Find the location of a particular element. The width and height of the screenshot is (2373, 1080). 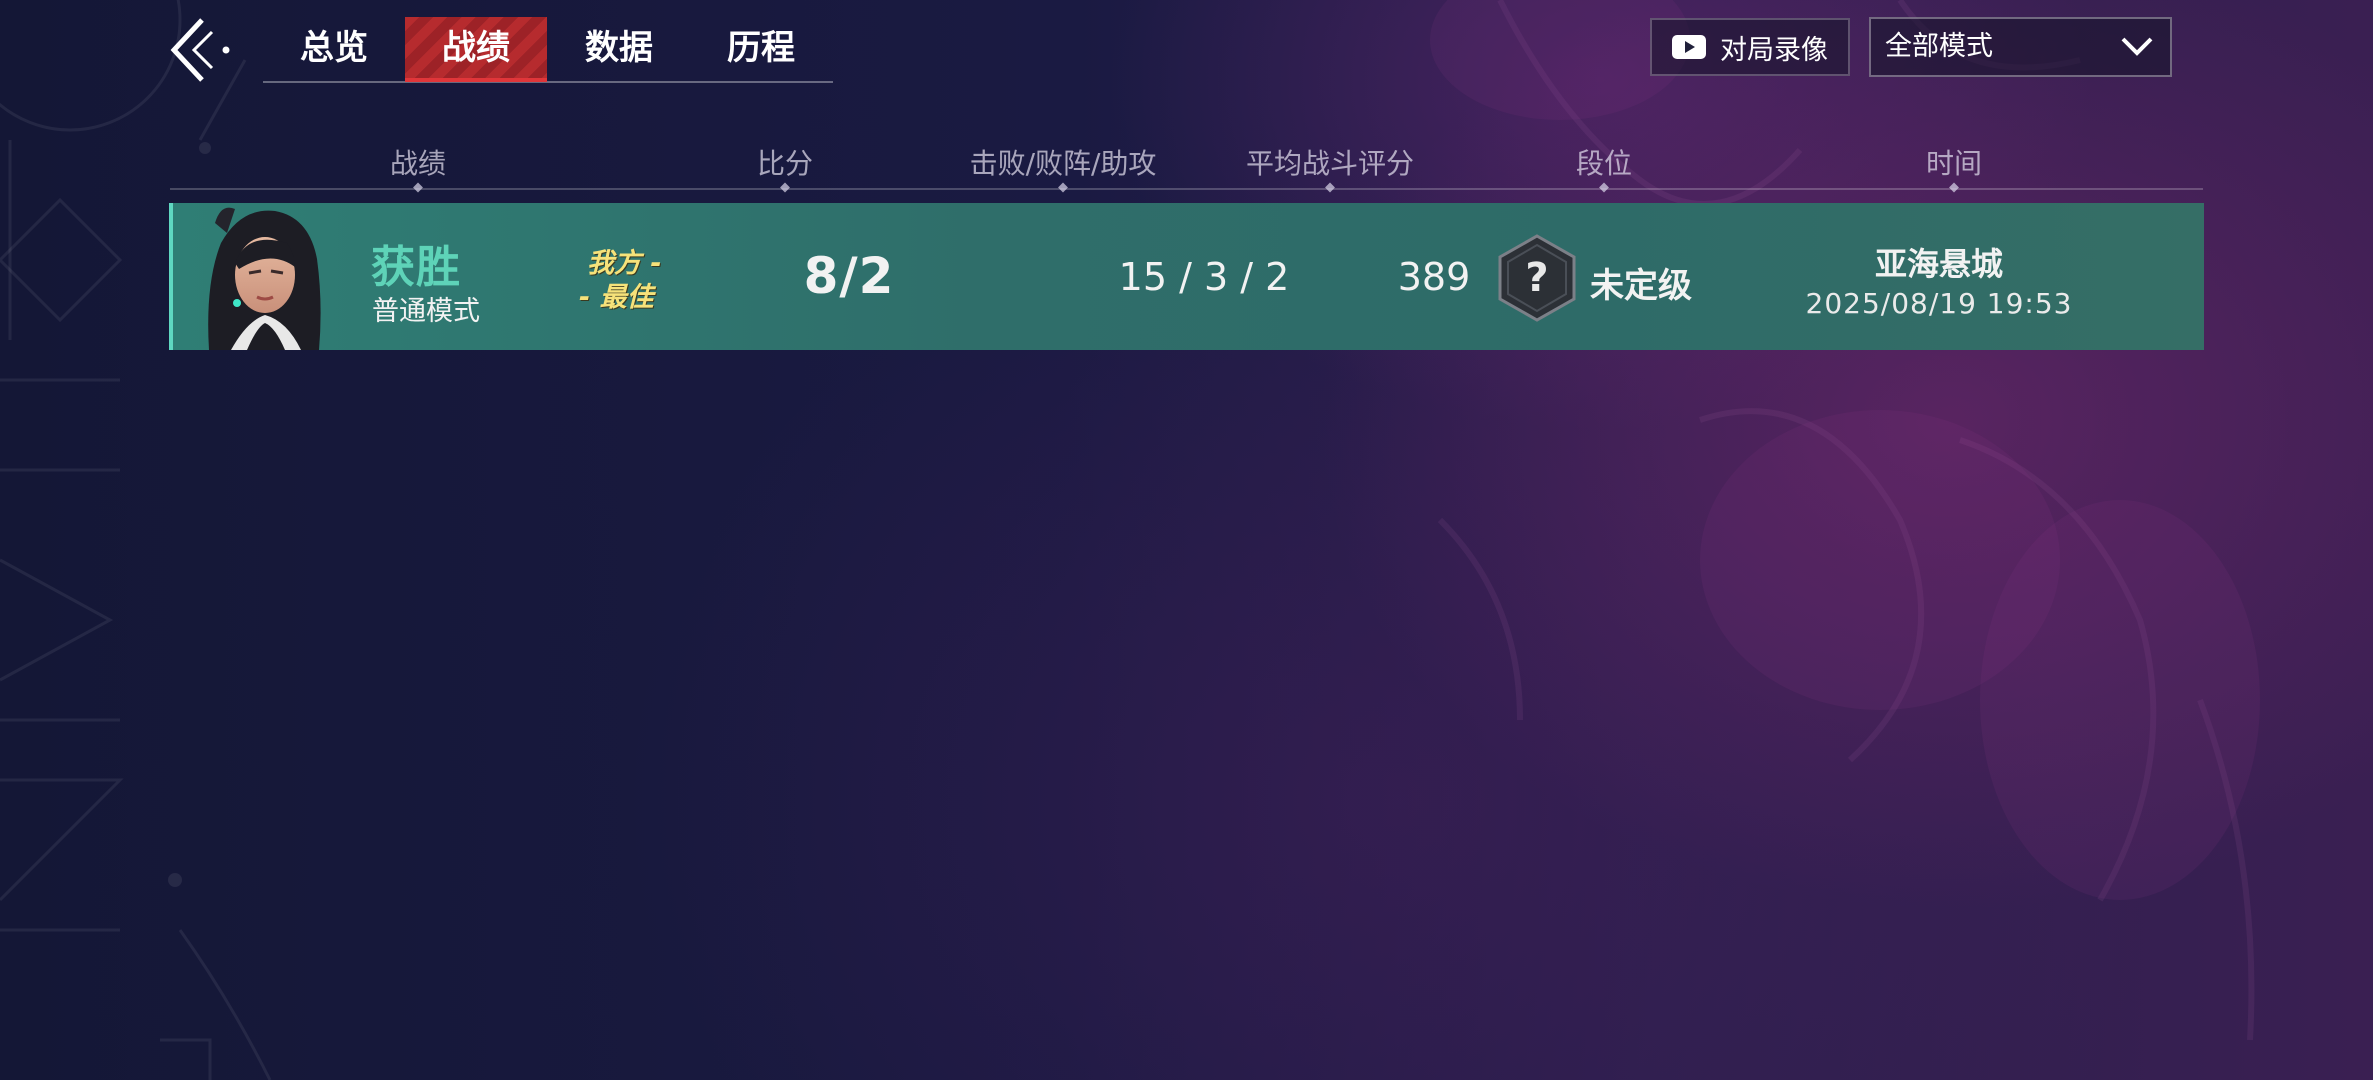

match-mode: 普通模式 is located at coordinates (426, 311).